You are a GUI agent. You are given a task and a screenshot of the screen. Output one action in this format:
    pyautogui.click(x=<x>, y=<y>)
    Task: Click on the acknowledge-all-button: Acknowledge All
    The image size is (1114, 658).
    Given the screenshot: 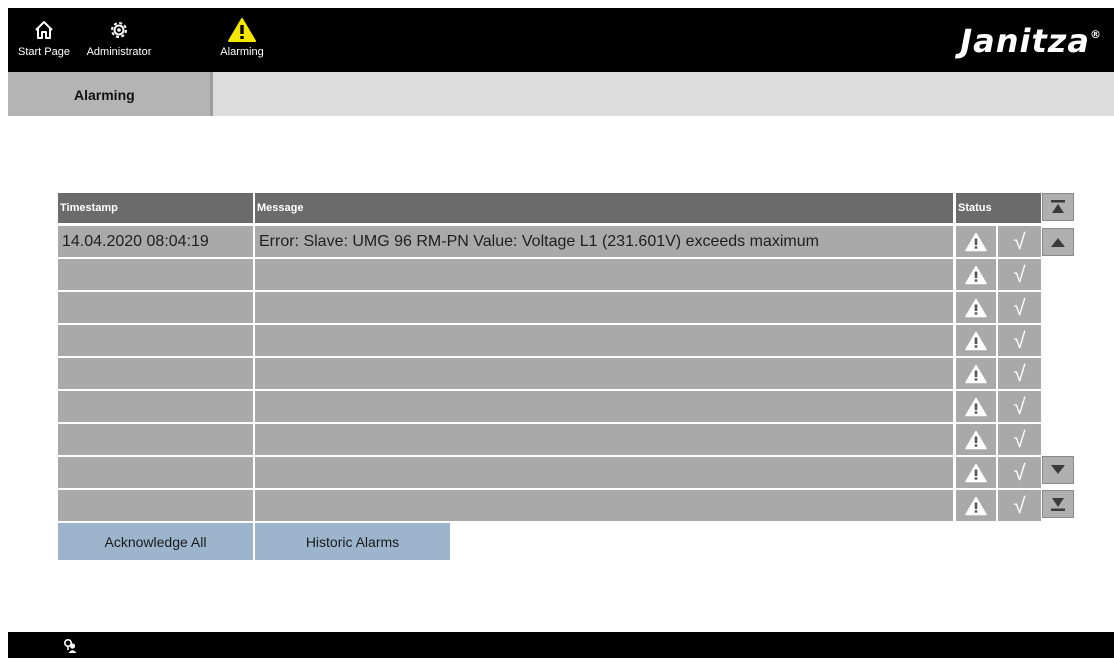 What is the action you would take?
    pyautogui.click(x=155, y=541)
    